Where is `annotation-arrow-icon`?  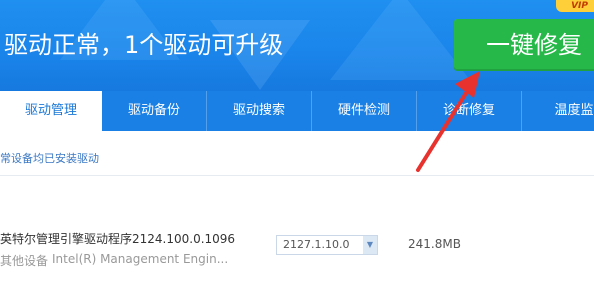 annotation-arrow-icon is located at coordinates (448, 121).